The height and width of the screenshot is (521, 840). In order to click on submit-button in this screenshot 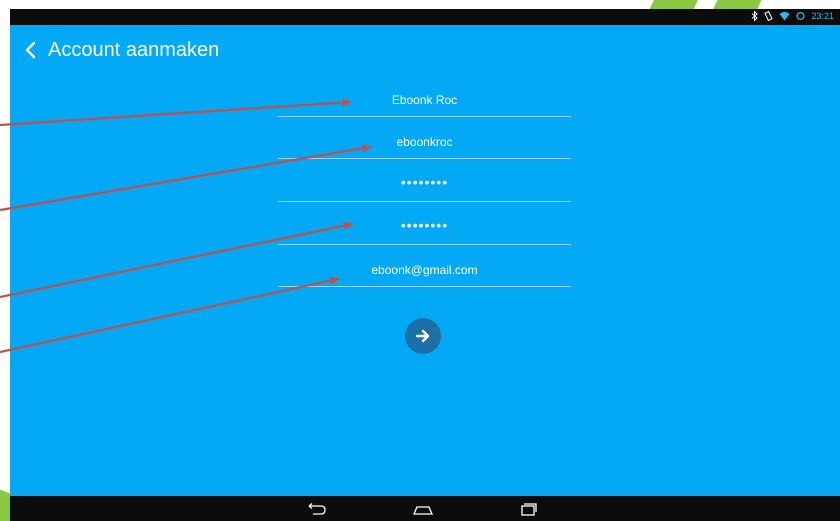, I will do `click(423, 336)`.